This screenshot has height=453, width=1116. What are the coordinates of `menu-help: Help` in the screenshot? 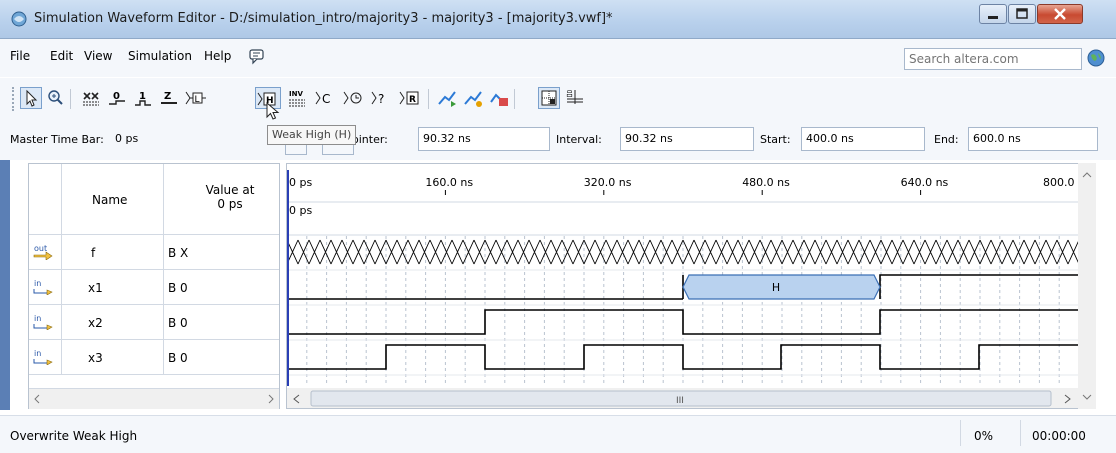 It's located at (217, 56).